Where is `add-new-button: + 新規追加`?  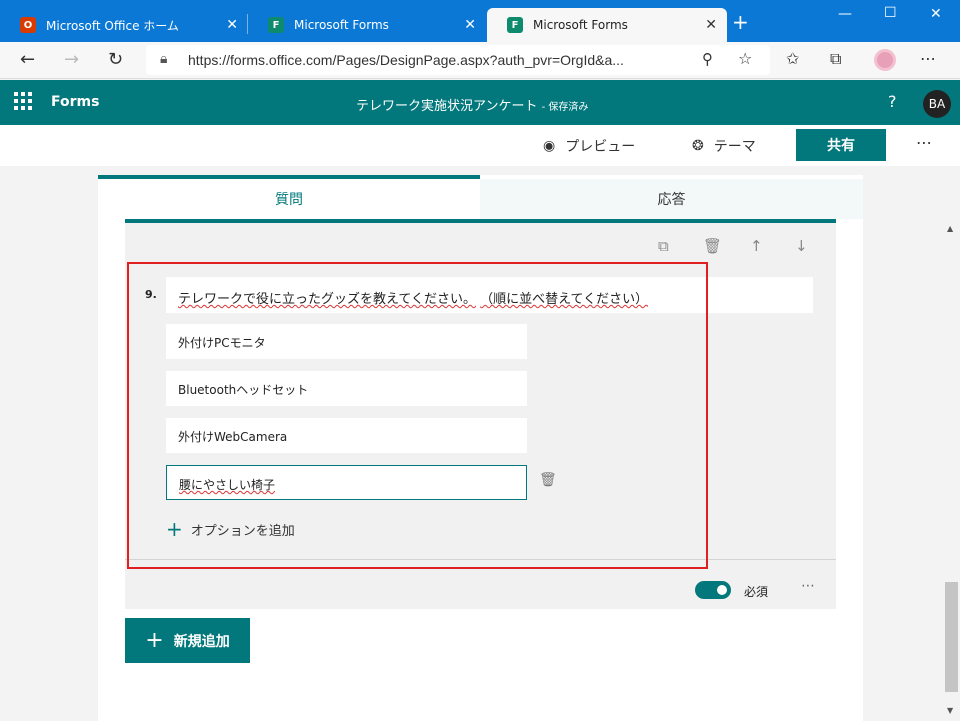 add-new-button: + 新規追加 is located at coordinates (187, 640).